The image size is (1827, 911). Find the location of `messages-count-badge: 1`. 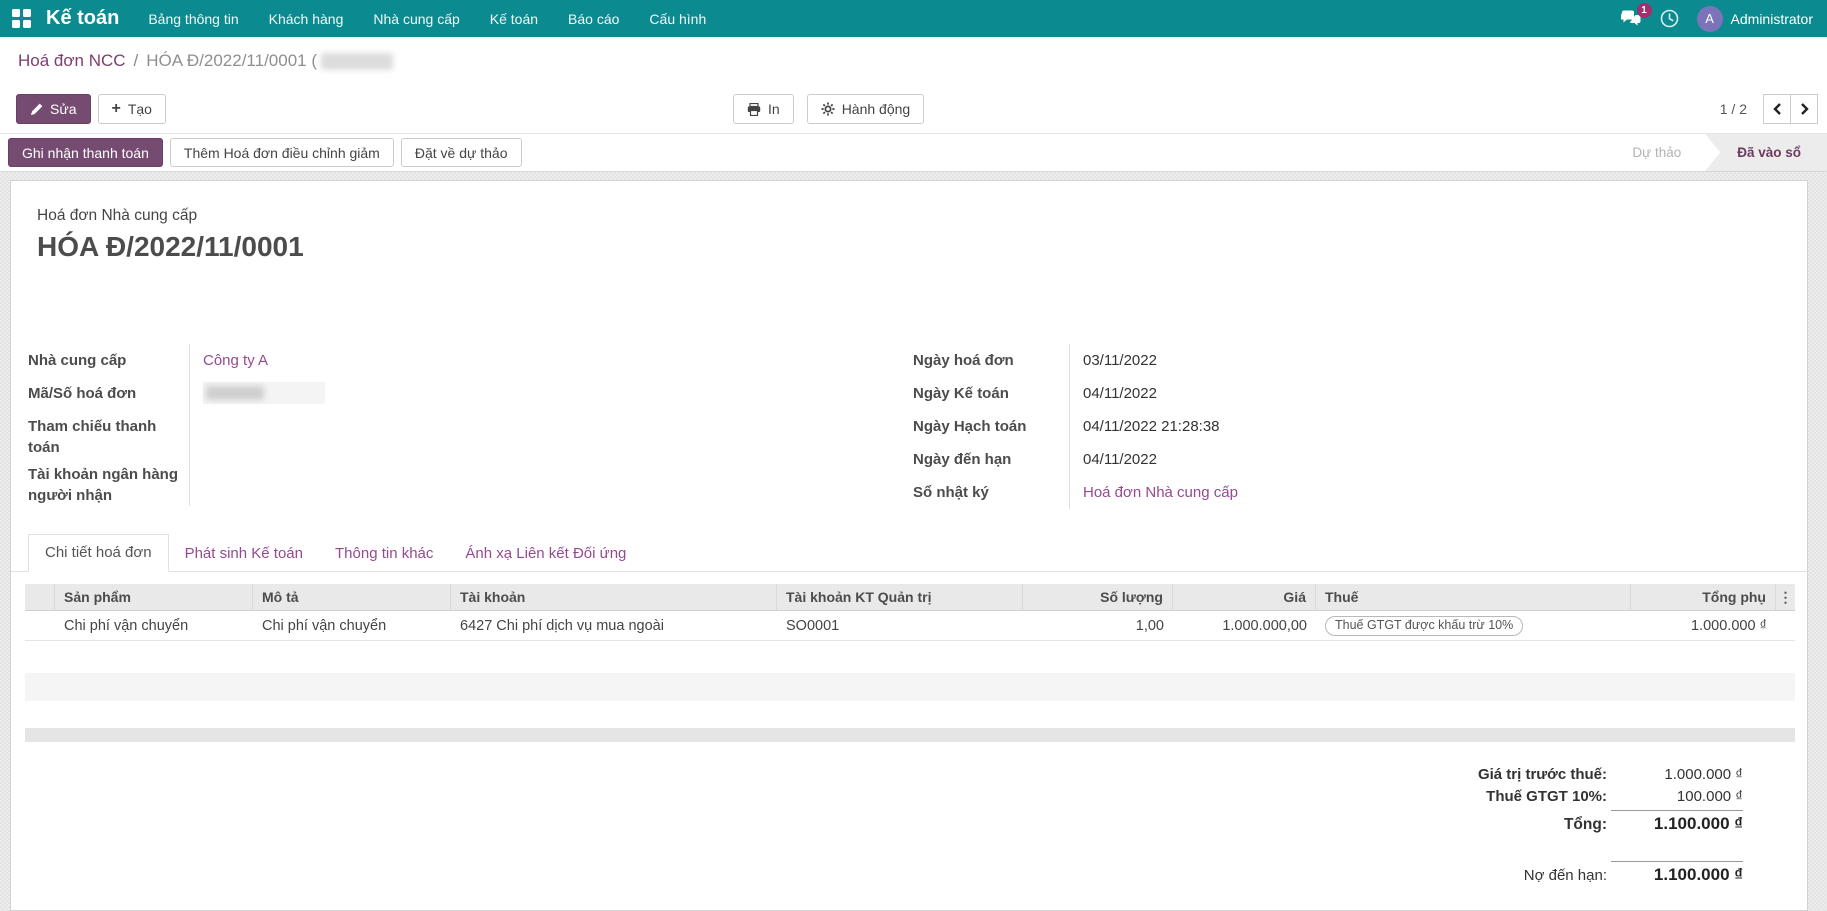

messages-count-badge: 1 is located at coordinates (1644, 10).